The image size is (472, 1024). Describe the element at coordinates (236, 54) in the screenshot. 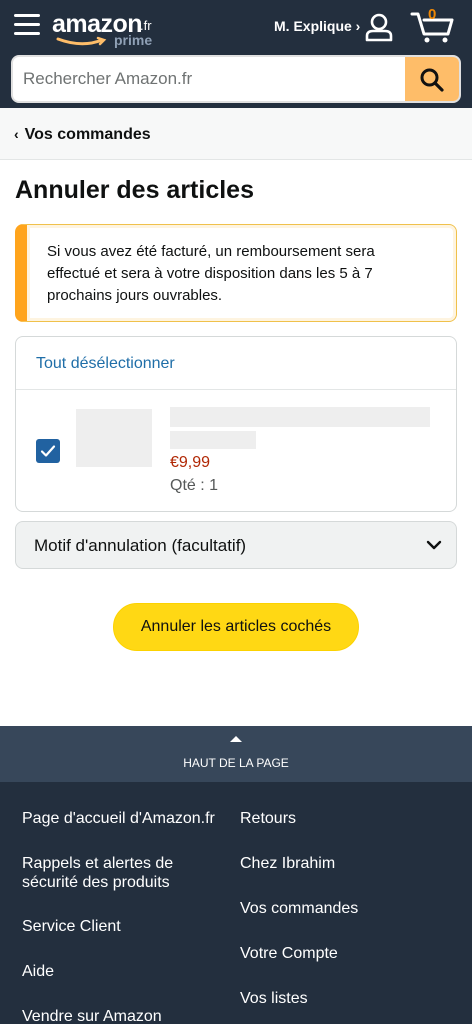

I see `top-nav-bar: amazon .fr prime M. Explique › 0` at that location.